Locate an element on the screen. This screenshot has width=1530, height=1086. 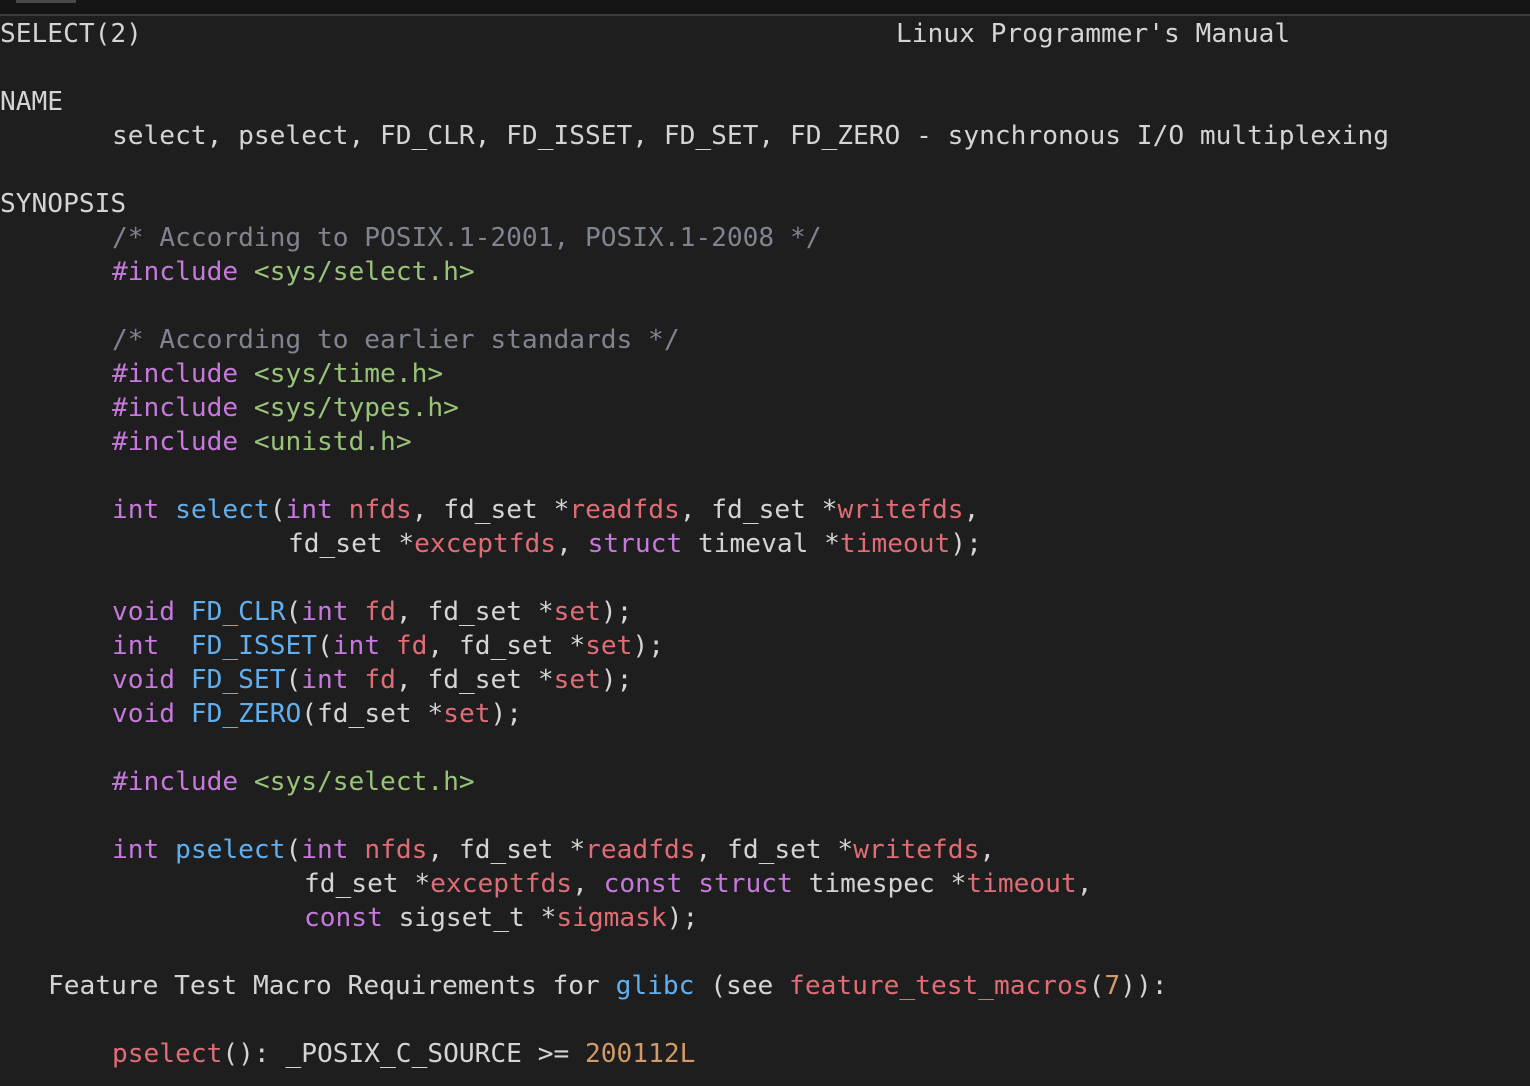
man-header-left: SELECT(2) is located at coordinates (71, 34).